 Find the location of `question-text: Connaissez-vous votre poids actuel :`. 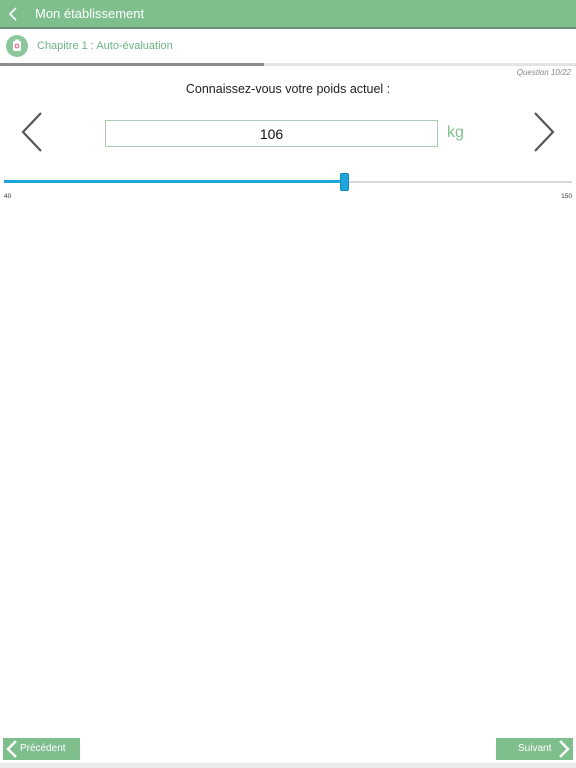

question-text: Connaissez-vous votre poids actuel : is located at coordinates (288, 89).